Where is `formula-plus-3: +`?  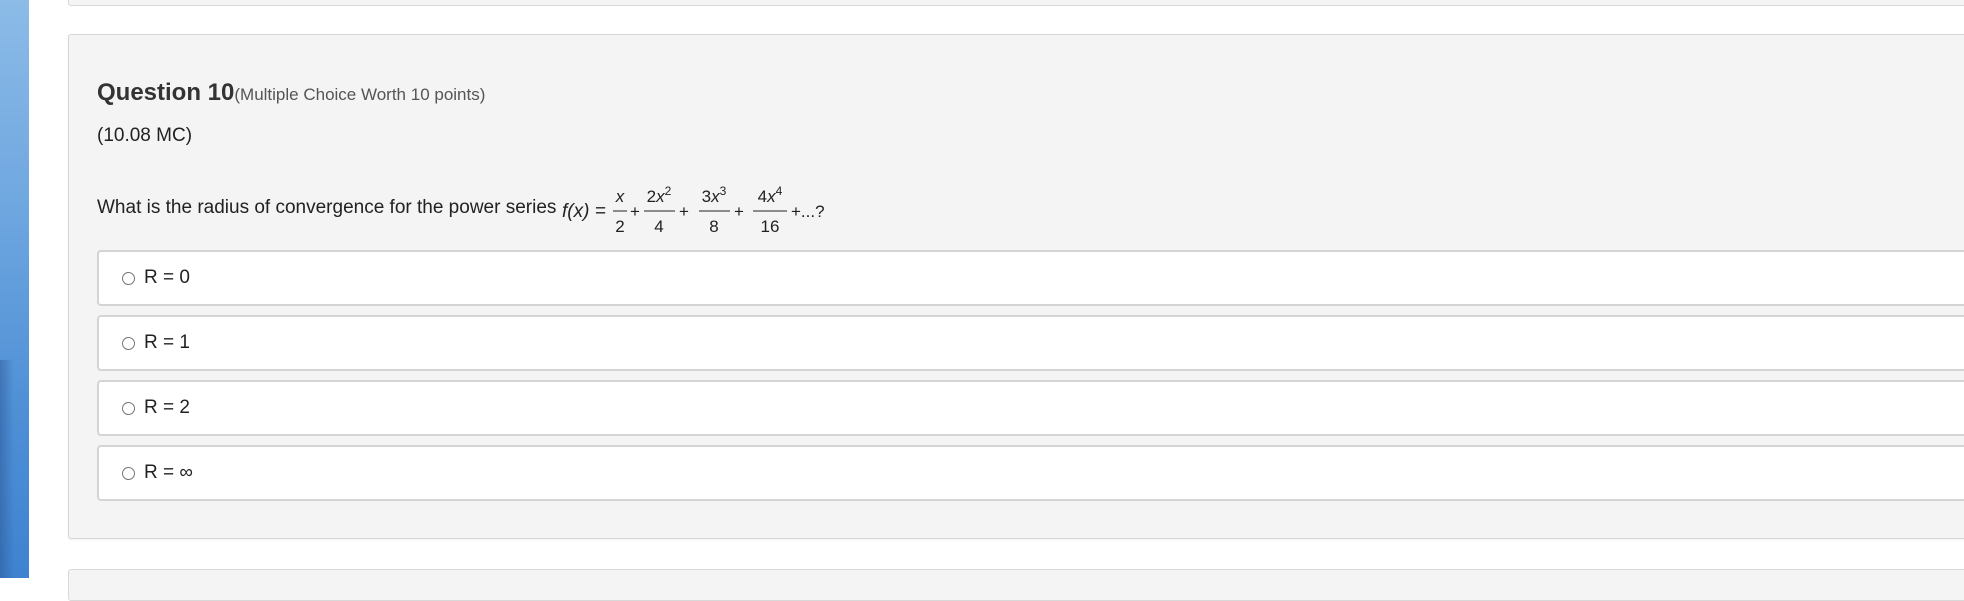 formula-plus-3: + is located at coordinates (739, 211).